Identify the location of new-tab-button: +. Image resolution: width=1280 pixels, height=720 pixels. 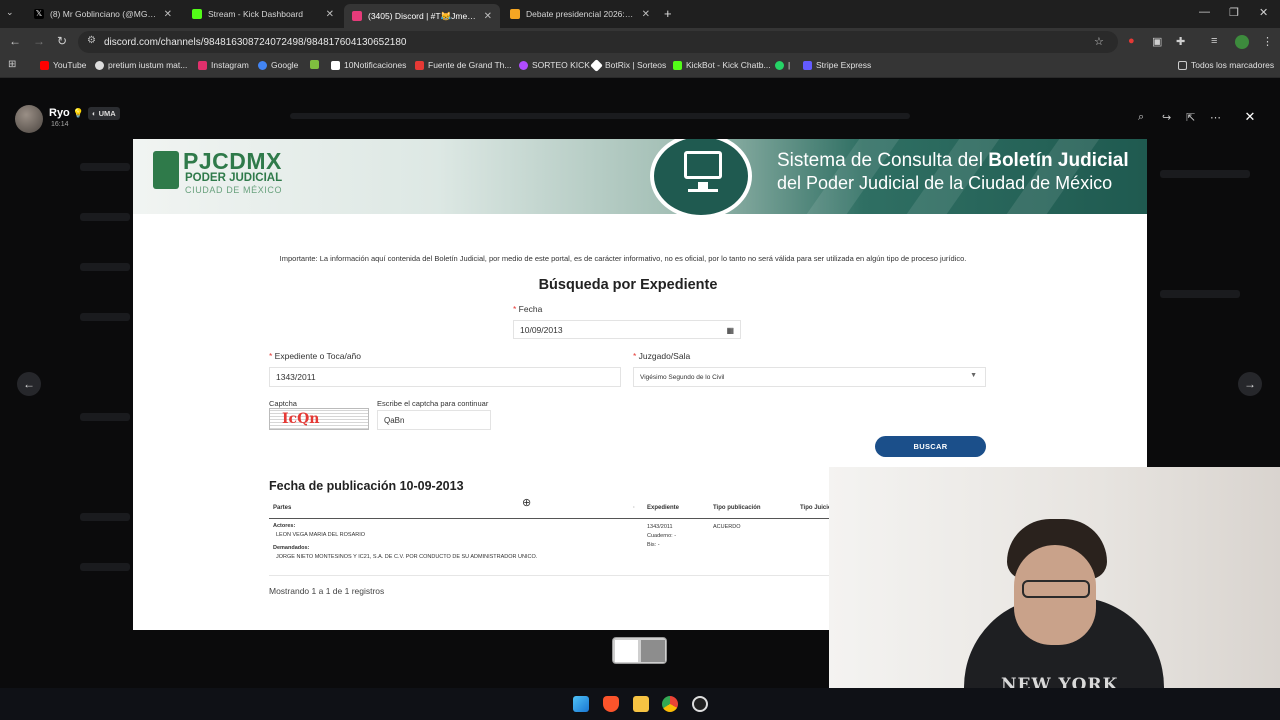
(668, 13).